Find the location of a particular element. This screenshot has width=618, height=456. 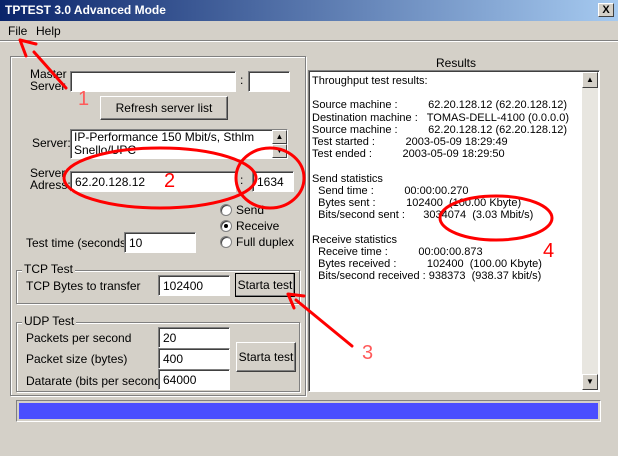

server-list-item: Snello/UPC is located at coordinates (179, 150).